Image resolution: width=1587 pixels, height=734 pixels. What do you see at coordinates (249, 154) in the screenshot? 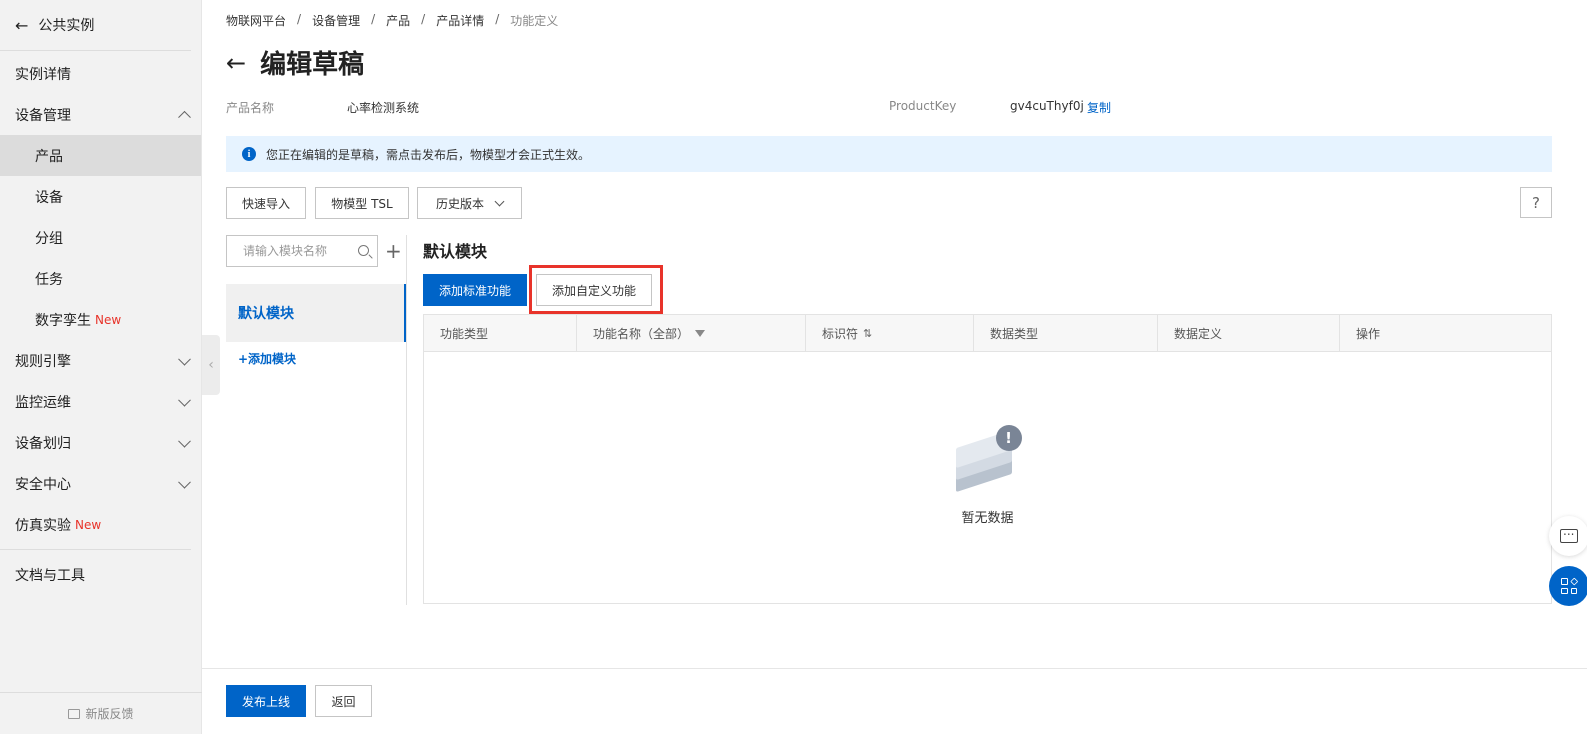
I see `info-icon: i` at bounding box center [249, 154].